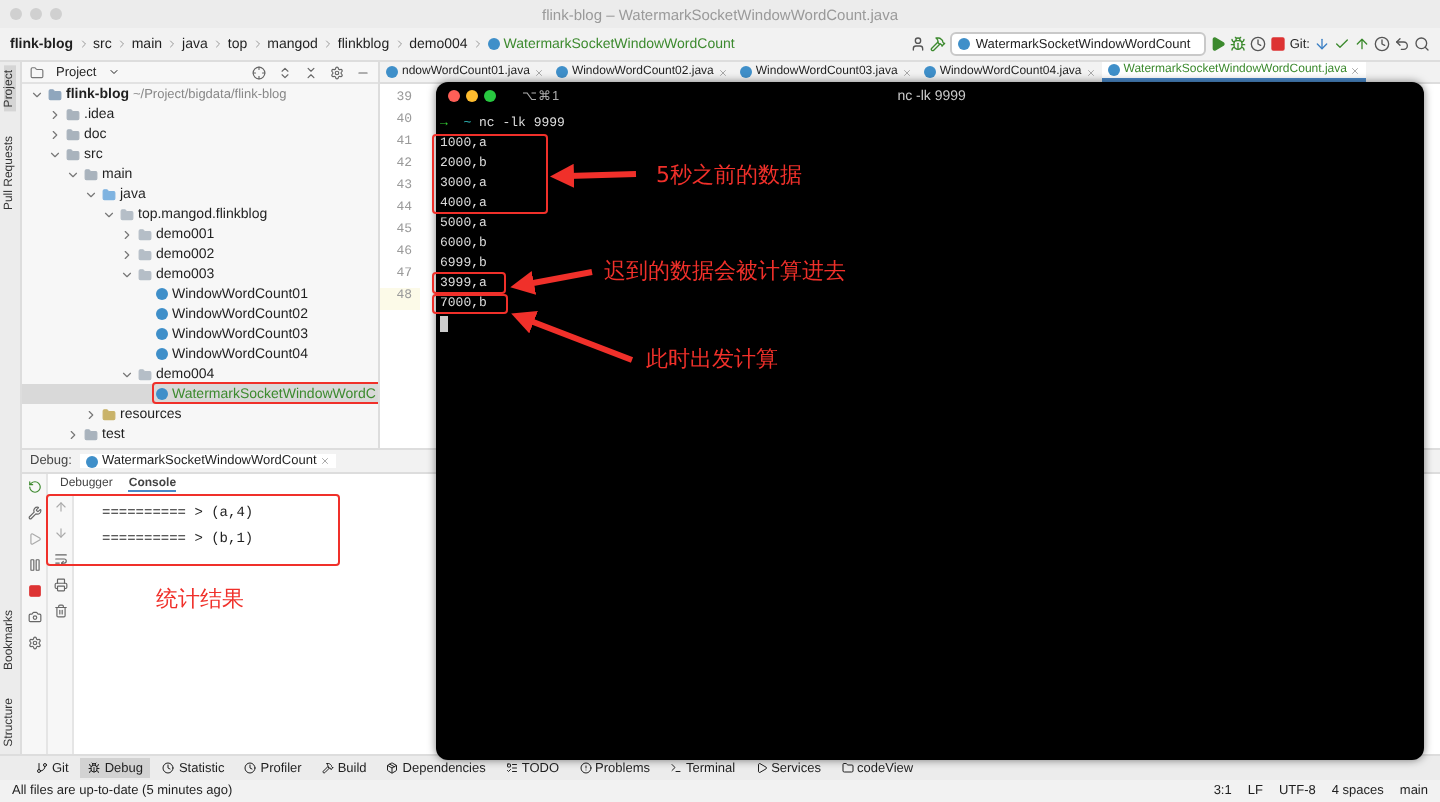  Describe the element at coordinates (1322, 44) in the screenshot. I see `arrow-down-icon` at that location.